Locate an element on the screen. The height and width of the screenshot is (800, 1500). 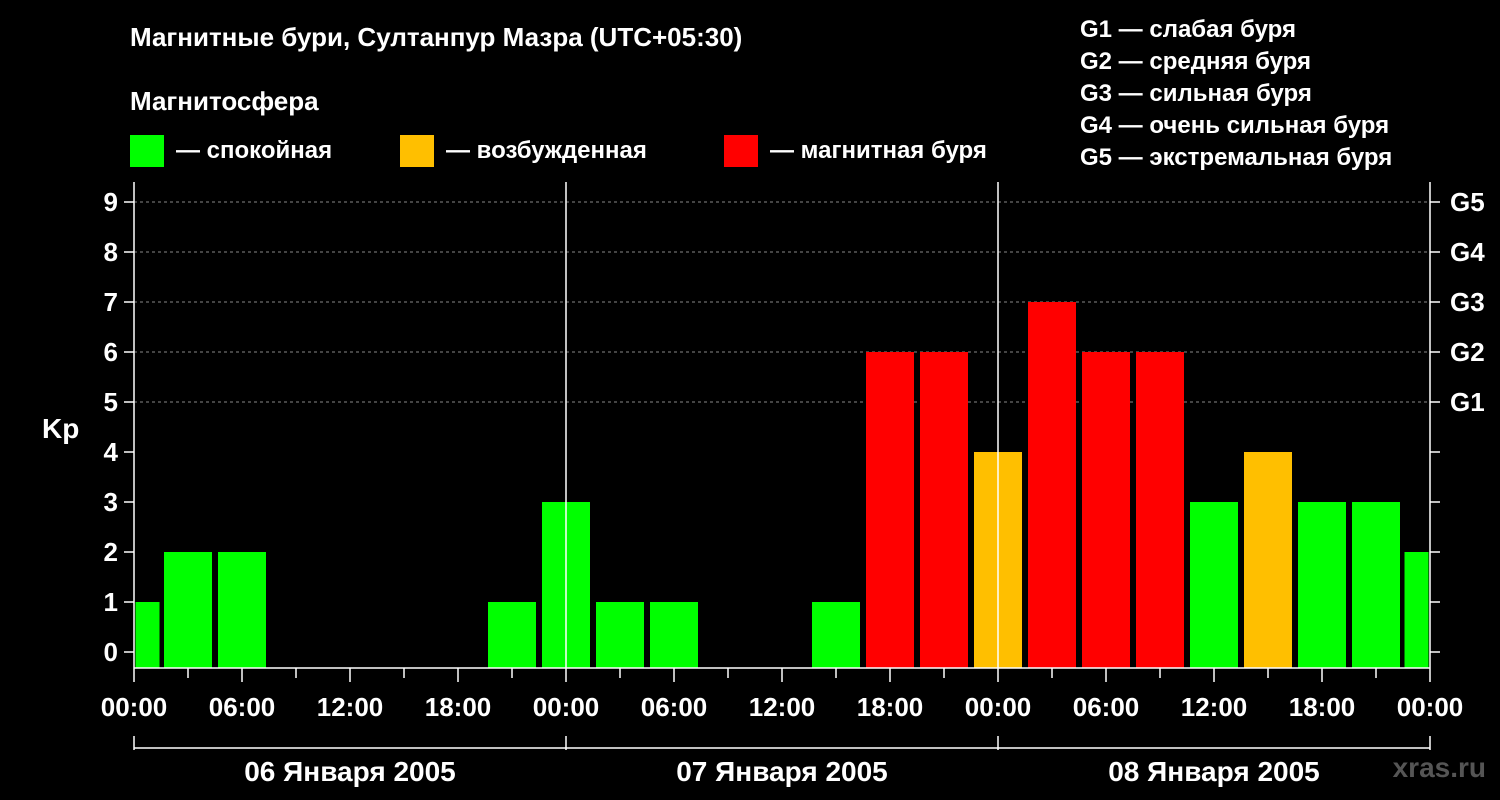
y-tick-label: 8 is located at coordinates (111, 252).